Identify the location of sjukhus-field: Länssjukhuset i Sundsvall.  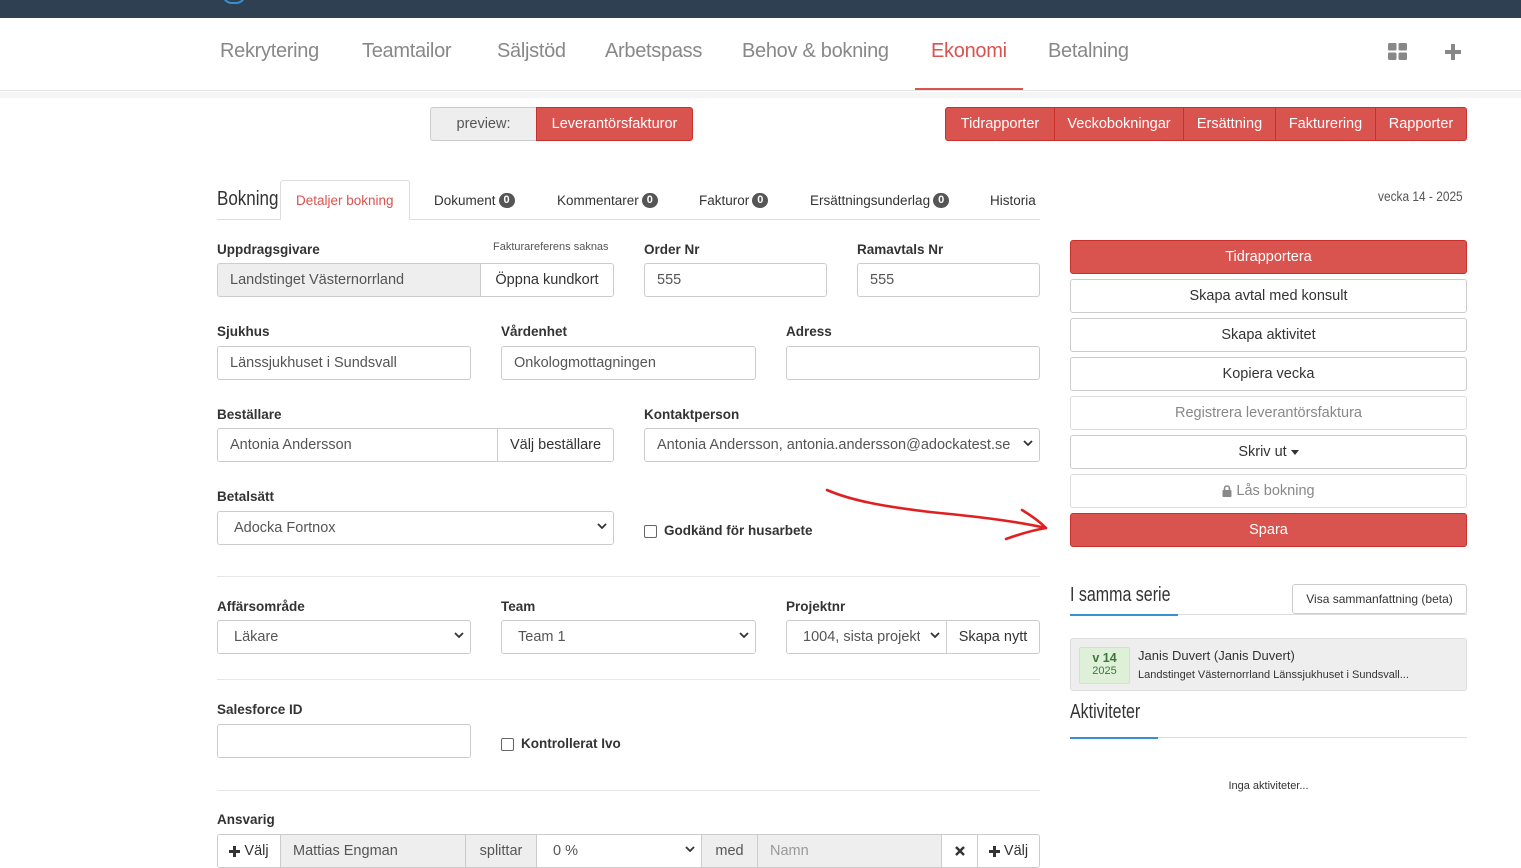
(344, 363).